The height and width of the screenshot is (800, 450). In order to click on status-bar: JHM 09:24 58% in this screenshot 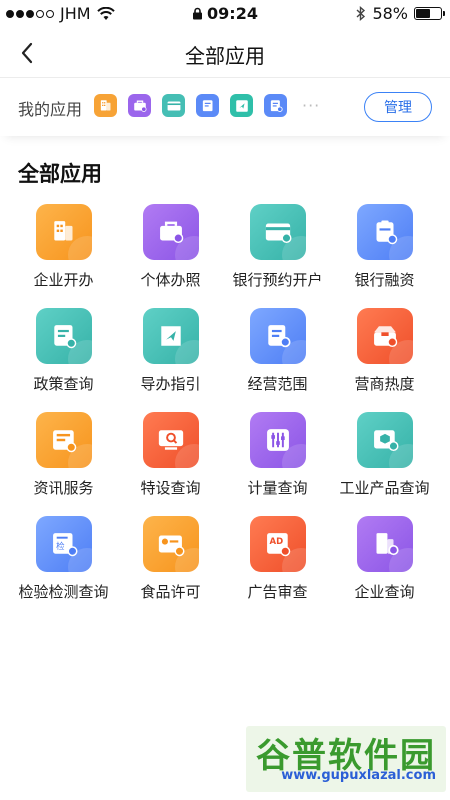, I will do `click(225, 14)`.